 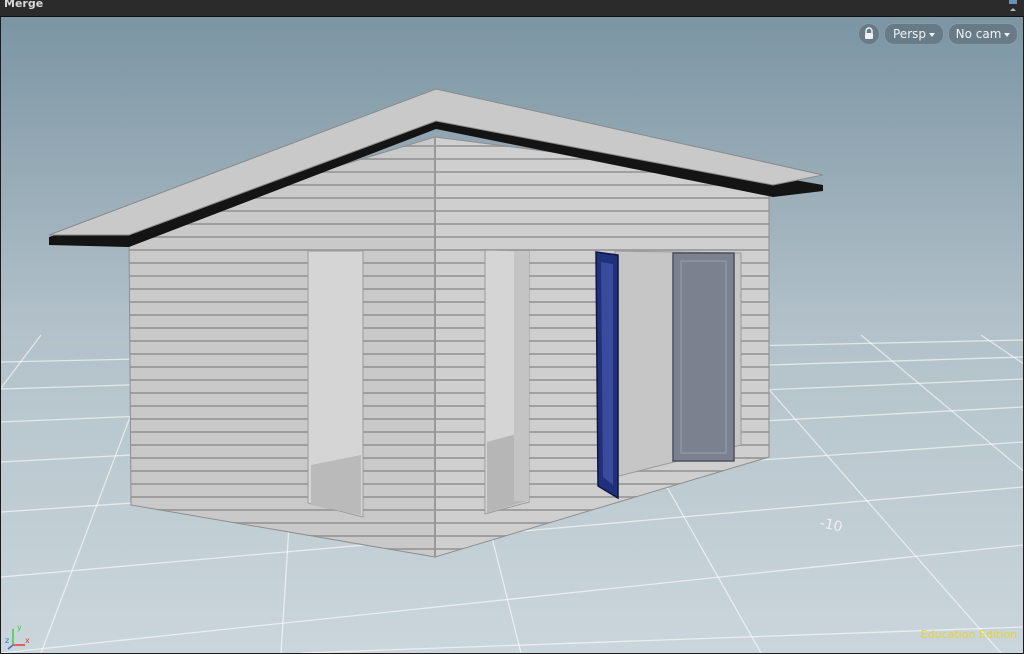 What do you see at coordinates (703, 357) in the screenshot?
I see `door-leaf-right` at bounding box center [703, 357].